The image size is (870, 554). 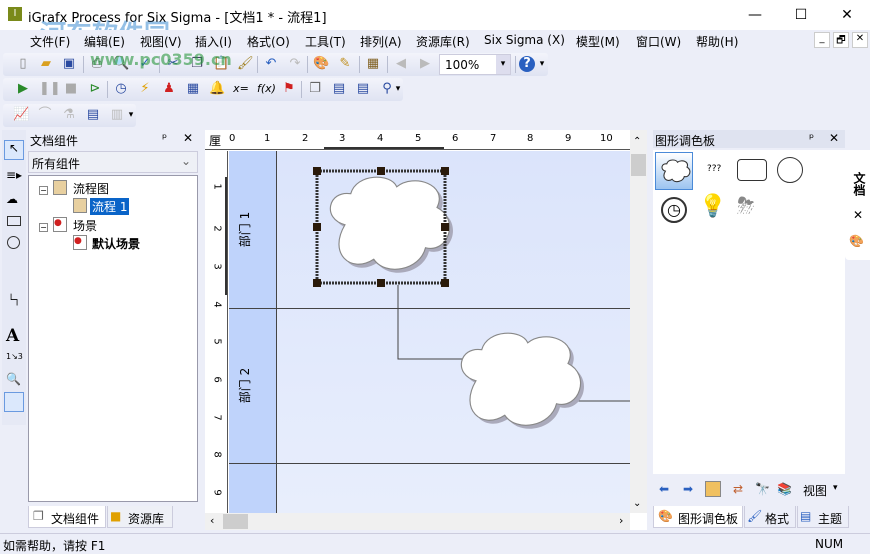 What do you see at coordinates (401, 64) in the screenshot?
I see `back-icon: ◀` at bounding box center [401, 64].